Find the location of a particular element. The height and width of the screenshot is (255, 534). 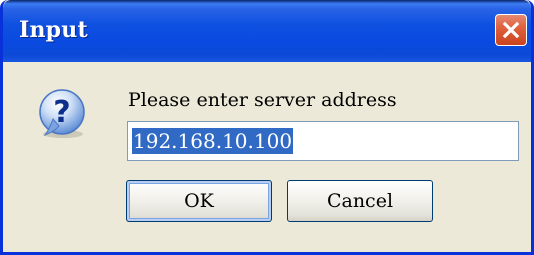

server-address-input: 192.168.10.100 is located at coordinates (323, 141).